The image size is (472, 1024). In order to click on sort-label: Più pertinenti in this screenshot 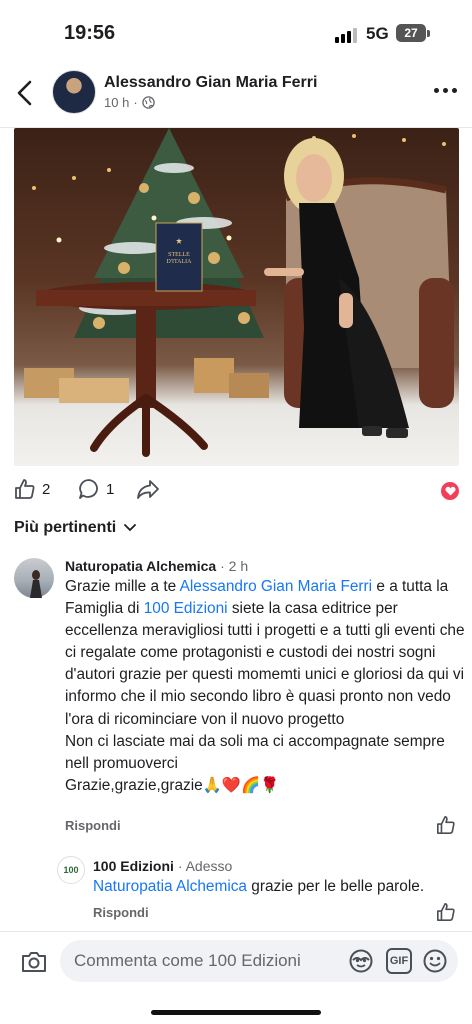, I will do `click(65, 527)`.